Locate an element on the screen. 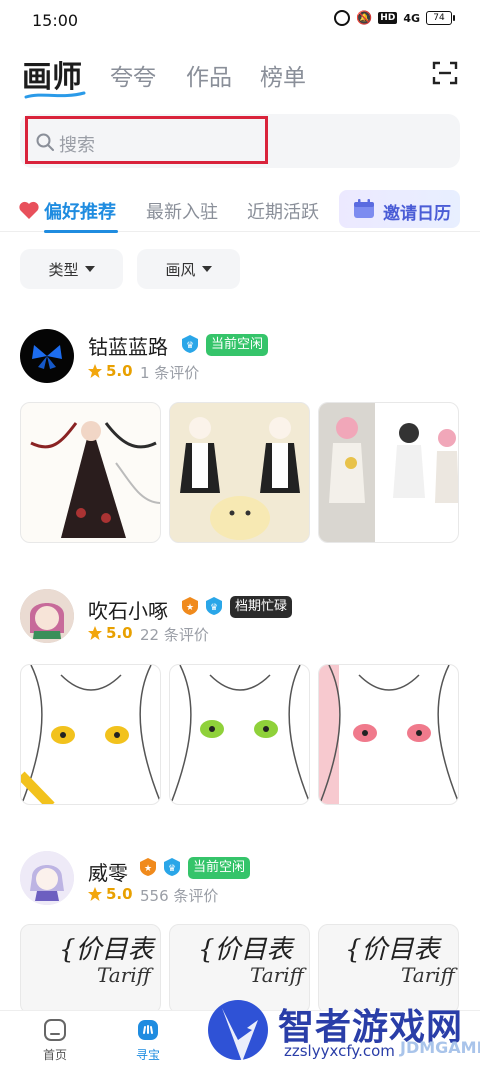 This screenshot has width=480, height=1067. watermark-brand: JDMGAME is located at coordinates (440, 1047).